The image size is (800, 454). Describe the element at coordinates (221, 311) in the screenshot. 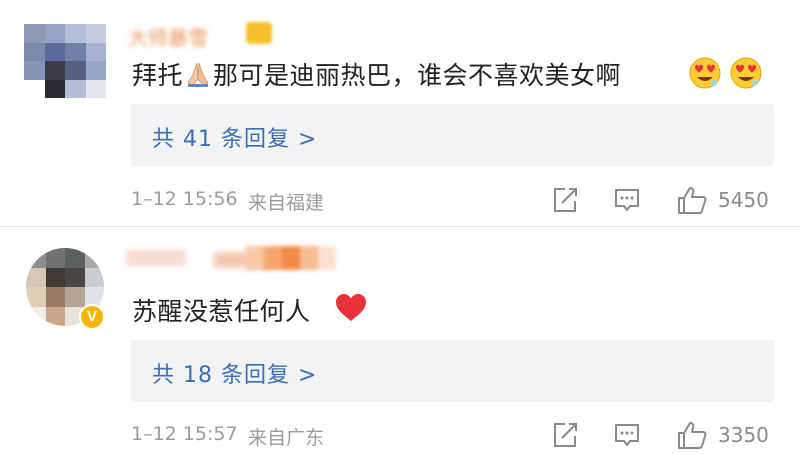

I see `comment-text: 苏醒没惹任何人` at that location.